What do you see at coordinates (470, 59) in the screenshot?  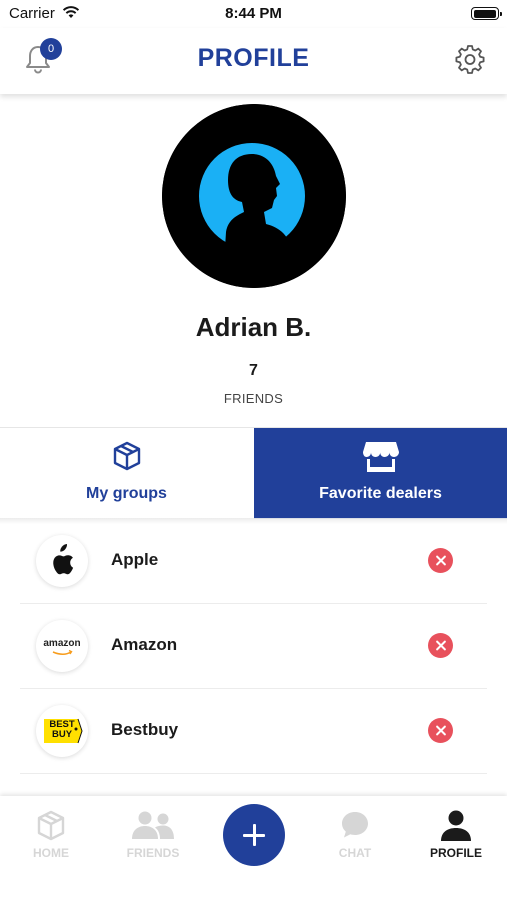 I see `gear-icon` at bounding box center [470, 59].